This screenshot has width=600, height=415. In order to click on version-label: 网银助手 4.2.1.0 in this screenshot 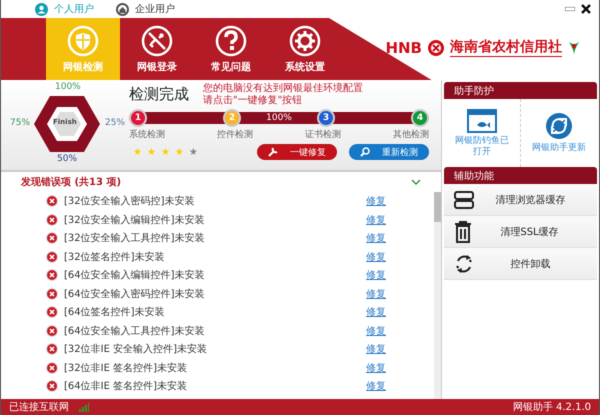, I will do `click(551, 407)`.